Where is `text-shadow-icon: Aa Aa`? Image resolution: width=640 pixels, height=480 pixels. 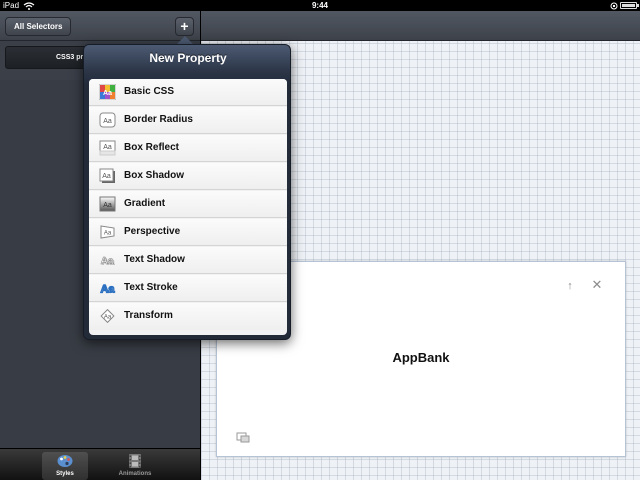 text-shadow-icon: Aa Aa is located at coordinates (107, 262).